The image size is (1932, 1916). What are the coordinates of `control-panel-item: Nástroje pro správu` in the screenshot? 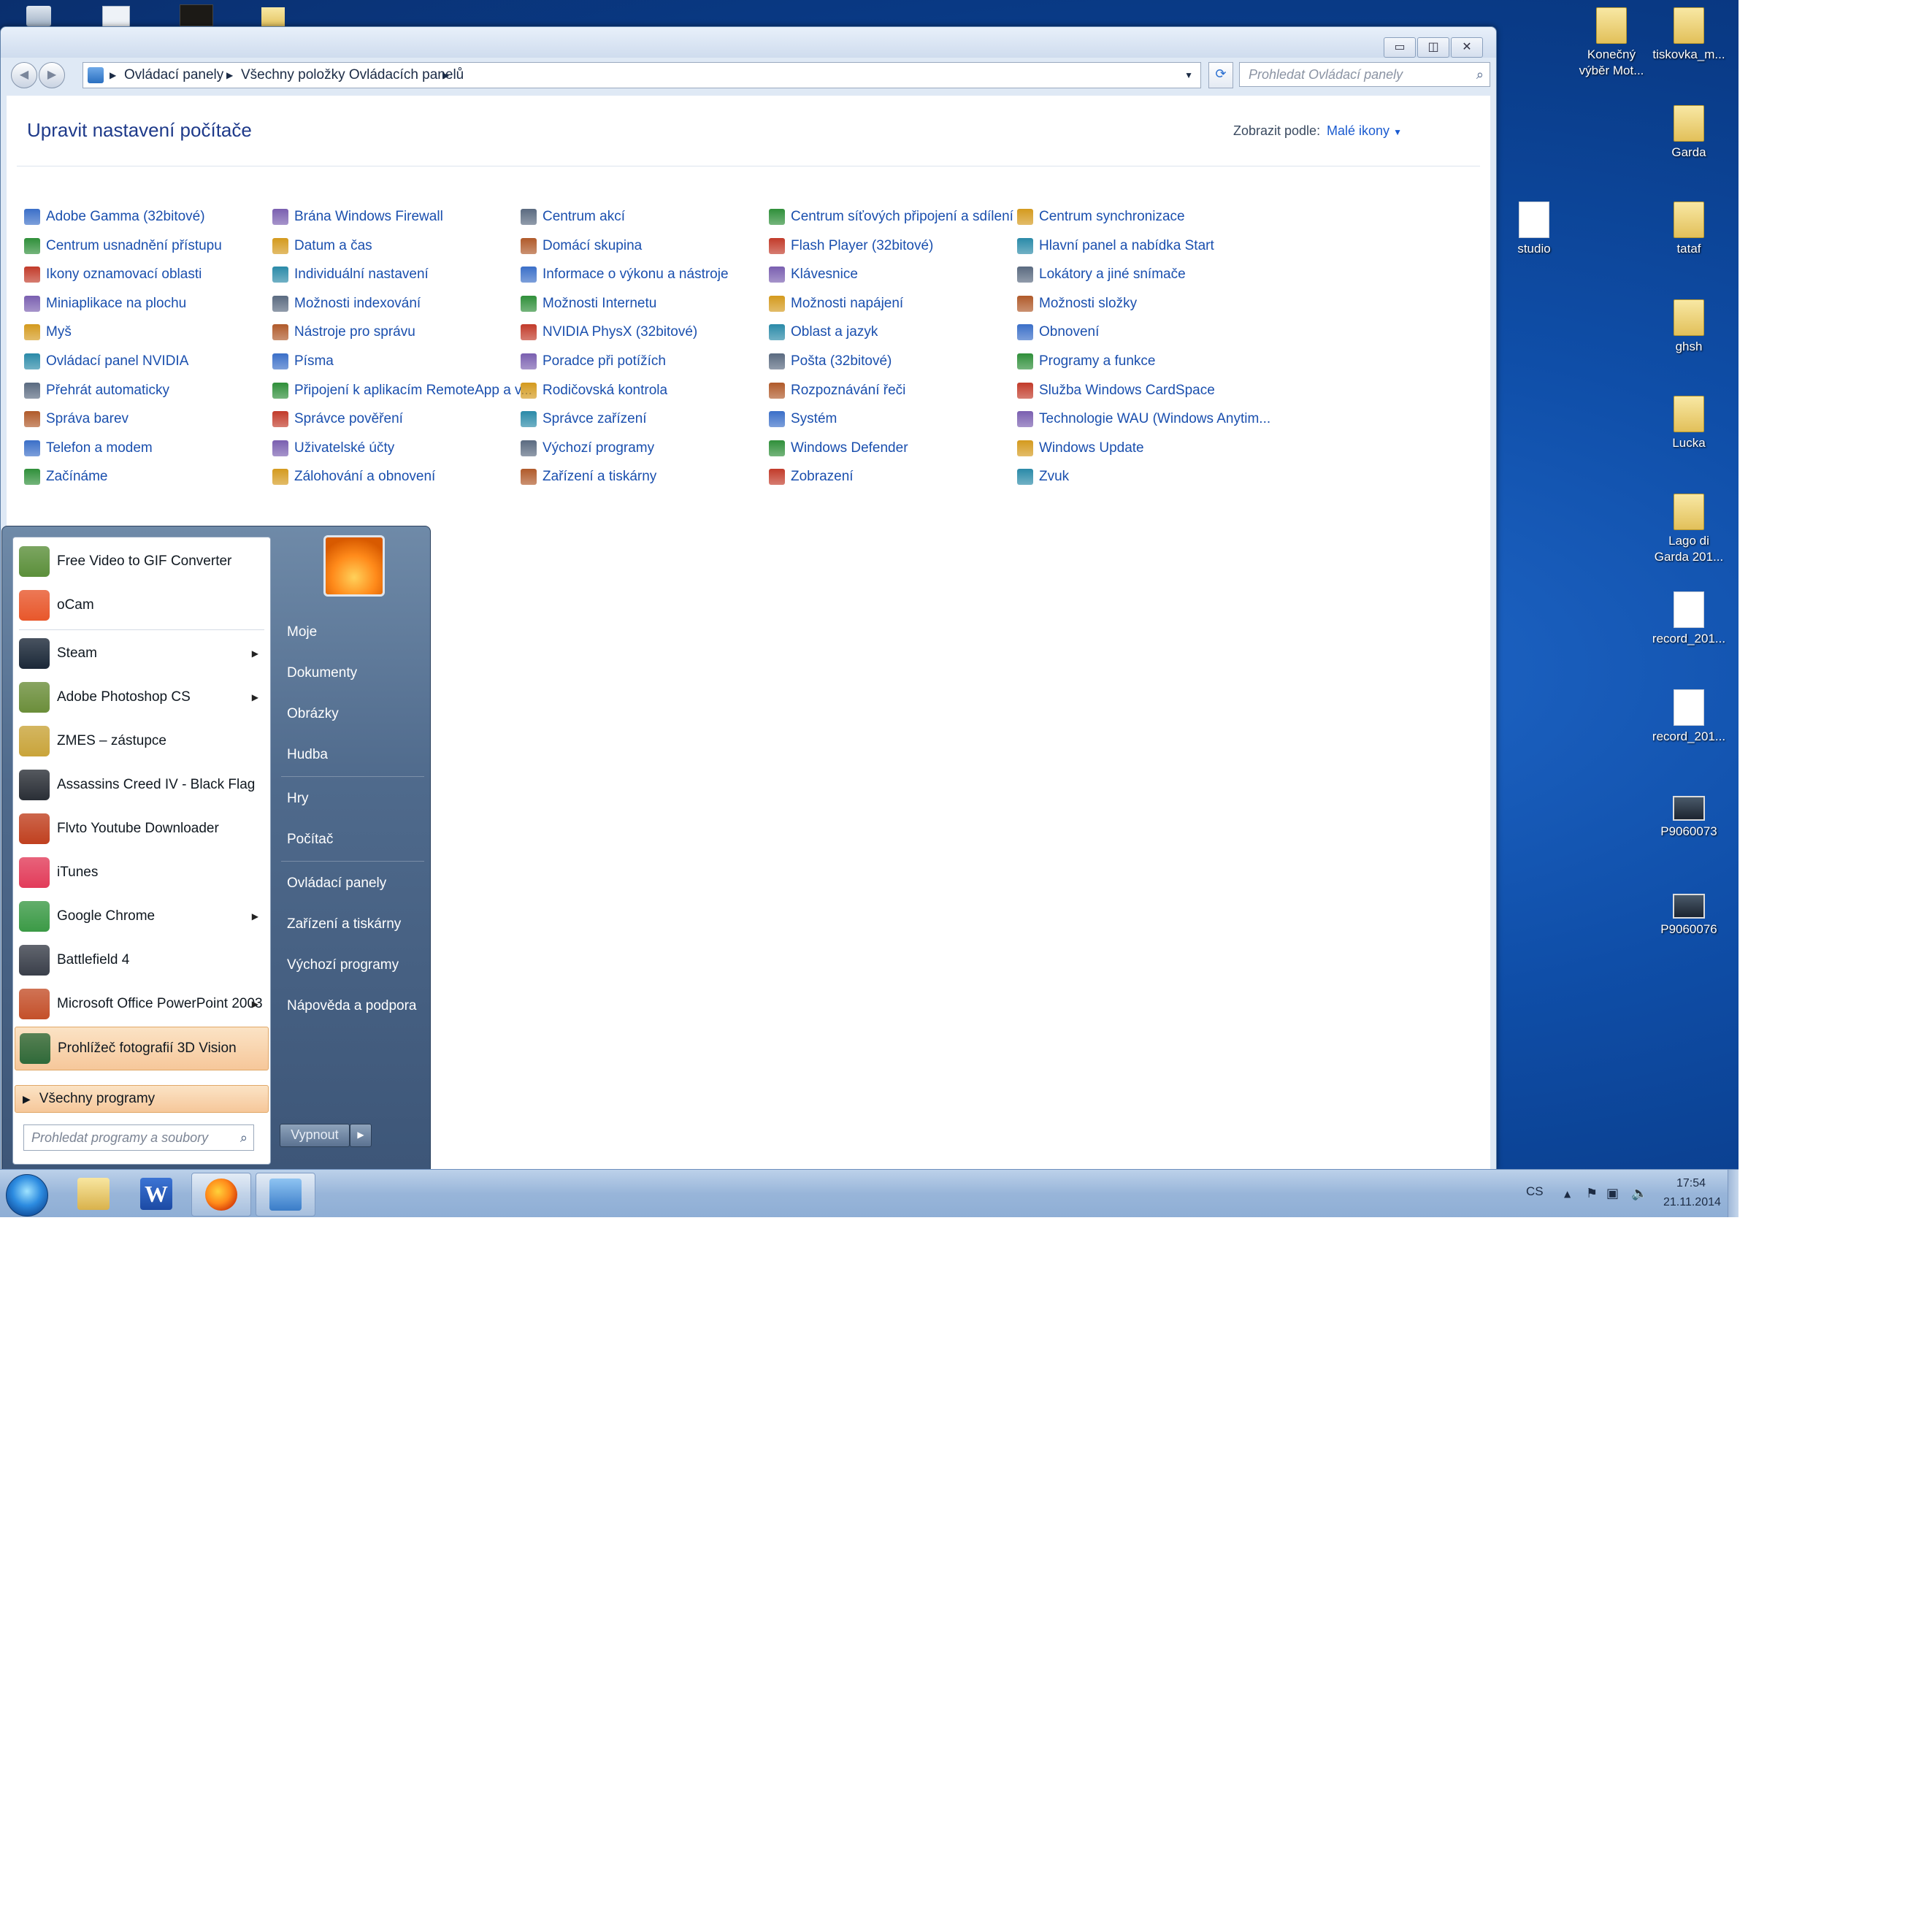 It's located at (343, 332).